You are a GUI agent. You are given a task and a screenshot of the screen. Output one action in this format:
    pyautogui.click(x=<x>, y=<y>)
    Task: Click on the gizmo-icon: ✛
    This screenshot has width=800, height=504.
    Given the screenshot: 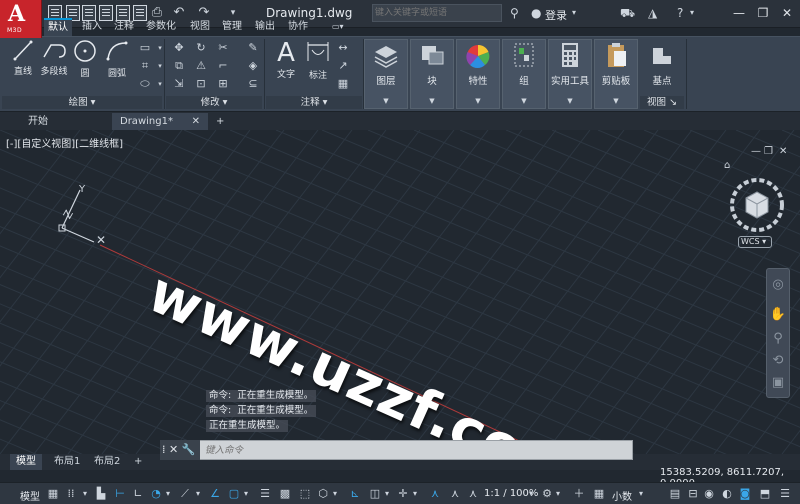 What is the action you would take?
    pyautogui.click(x=403, y=494)
    